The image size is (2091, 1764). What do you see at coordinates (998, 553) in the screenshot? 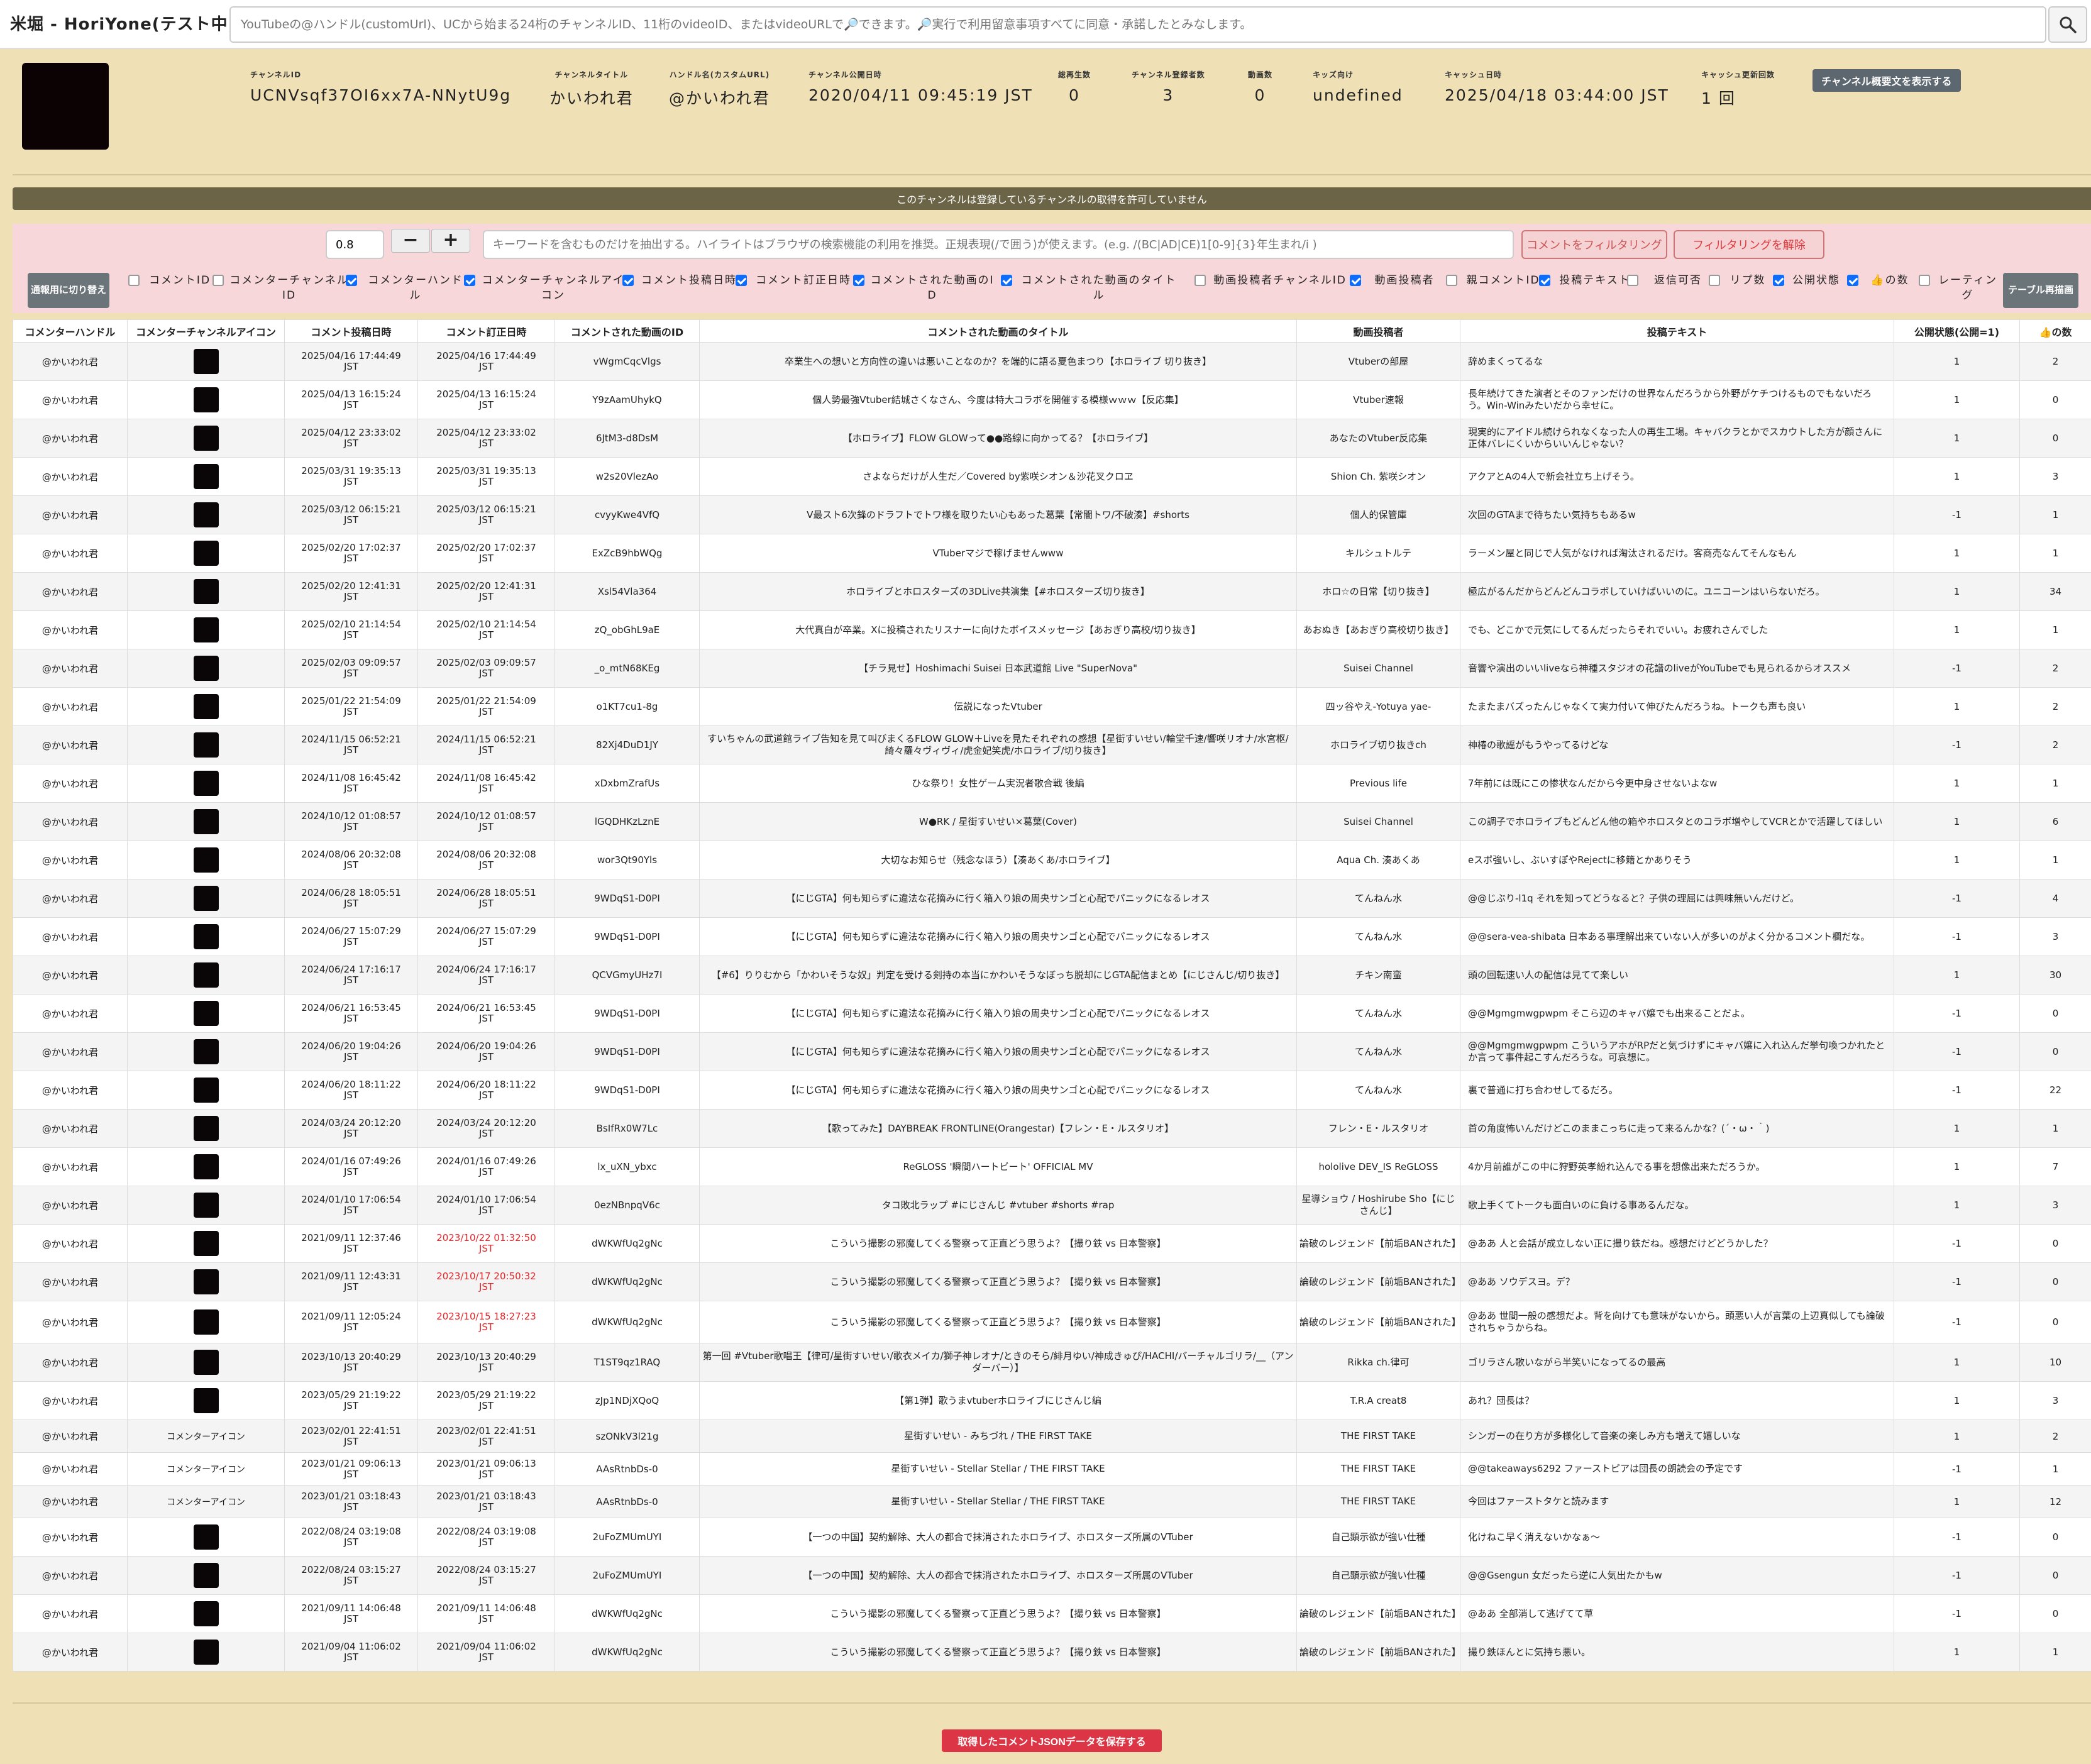
I see `video-title: VTuberマジで稼げませんwww` at bounding box center [998, 553].